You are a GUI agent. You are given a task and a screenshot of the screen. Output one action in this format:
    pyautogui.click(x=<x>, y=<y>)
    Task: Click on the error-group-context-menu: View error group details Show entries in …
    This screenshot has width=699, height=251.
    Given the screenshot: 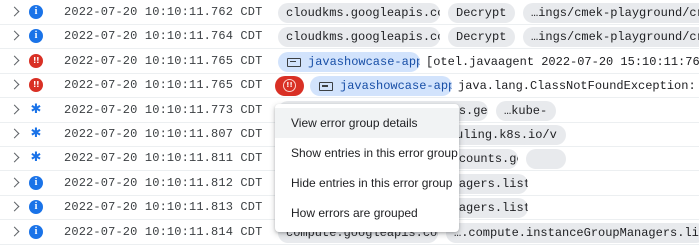 What is the action you would take?
    pyautogui.click(x=367, y=168)
    